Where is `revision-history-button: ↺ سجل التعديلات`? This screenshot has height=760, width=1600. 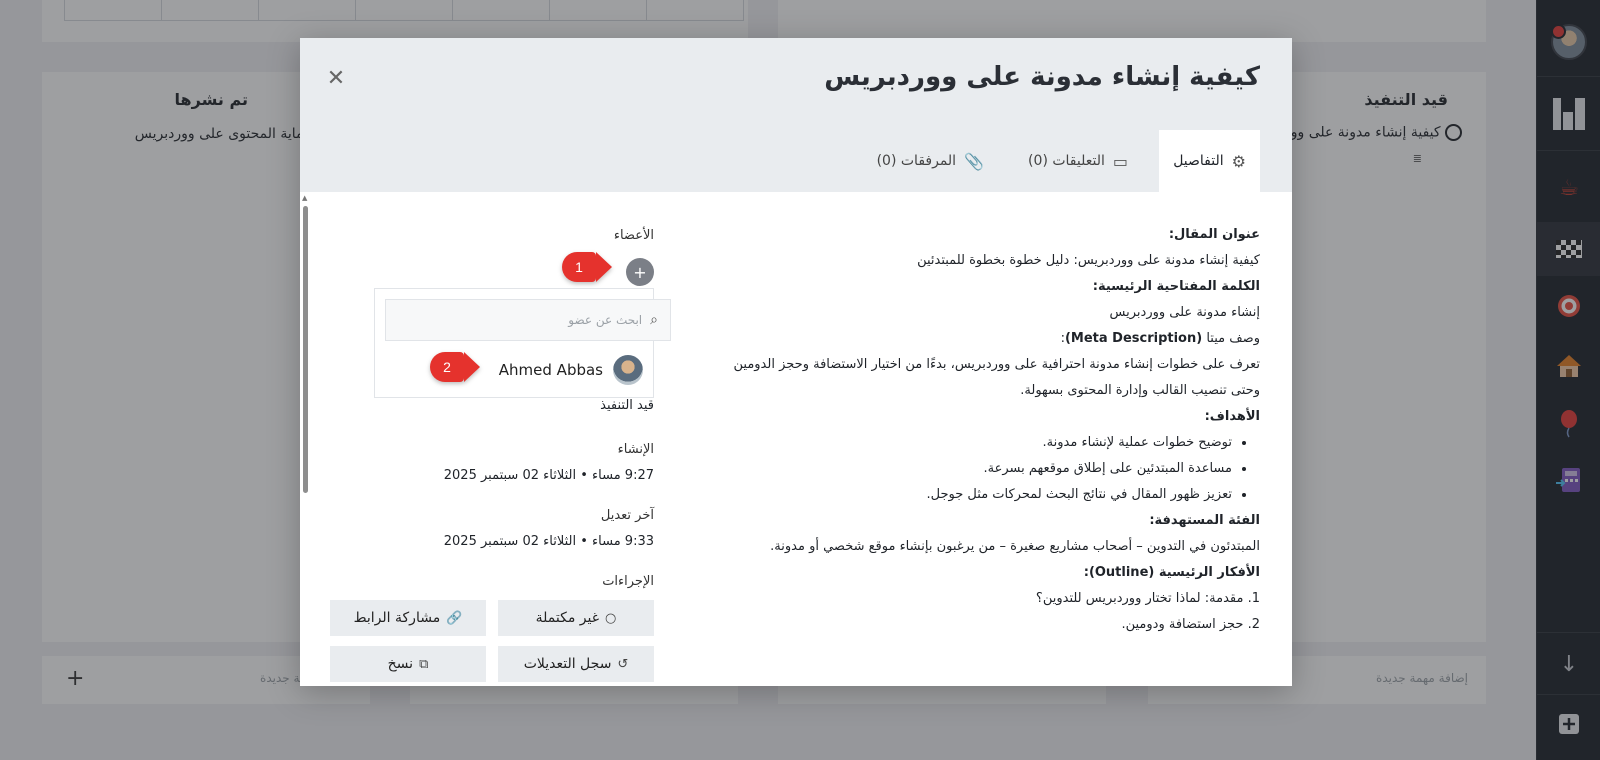
revision-history-button: ↺ سجل التعديلات is located at coordinates (576, 664).